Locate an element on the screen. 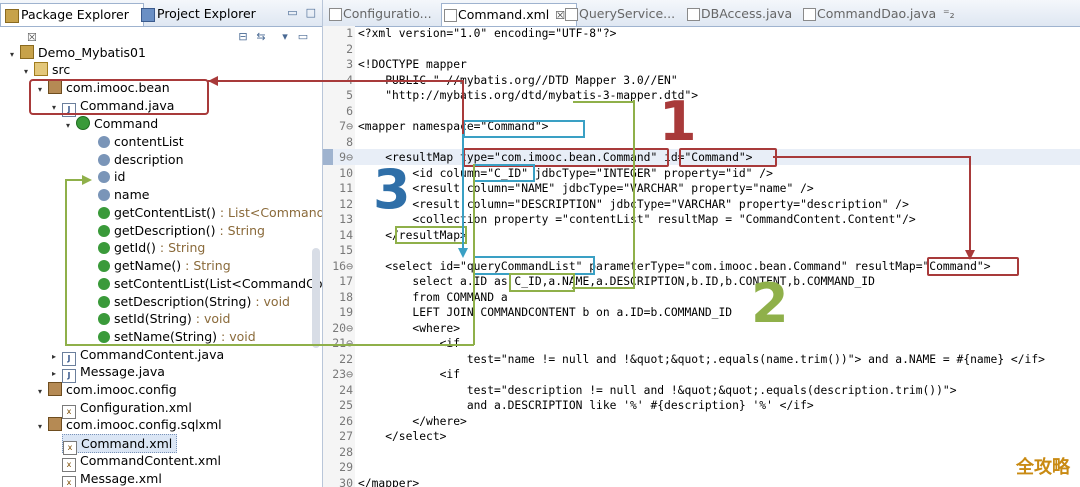 The width and height of the screenshot is (1080, 487). tree-item-package-config: ▾ com.imooc.config is located at coordinates (107, 389).